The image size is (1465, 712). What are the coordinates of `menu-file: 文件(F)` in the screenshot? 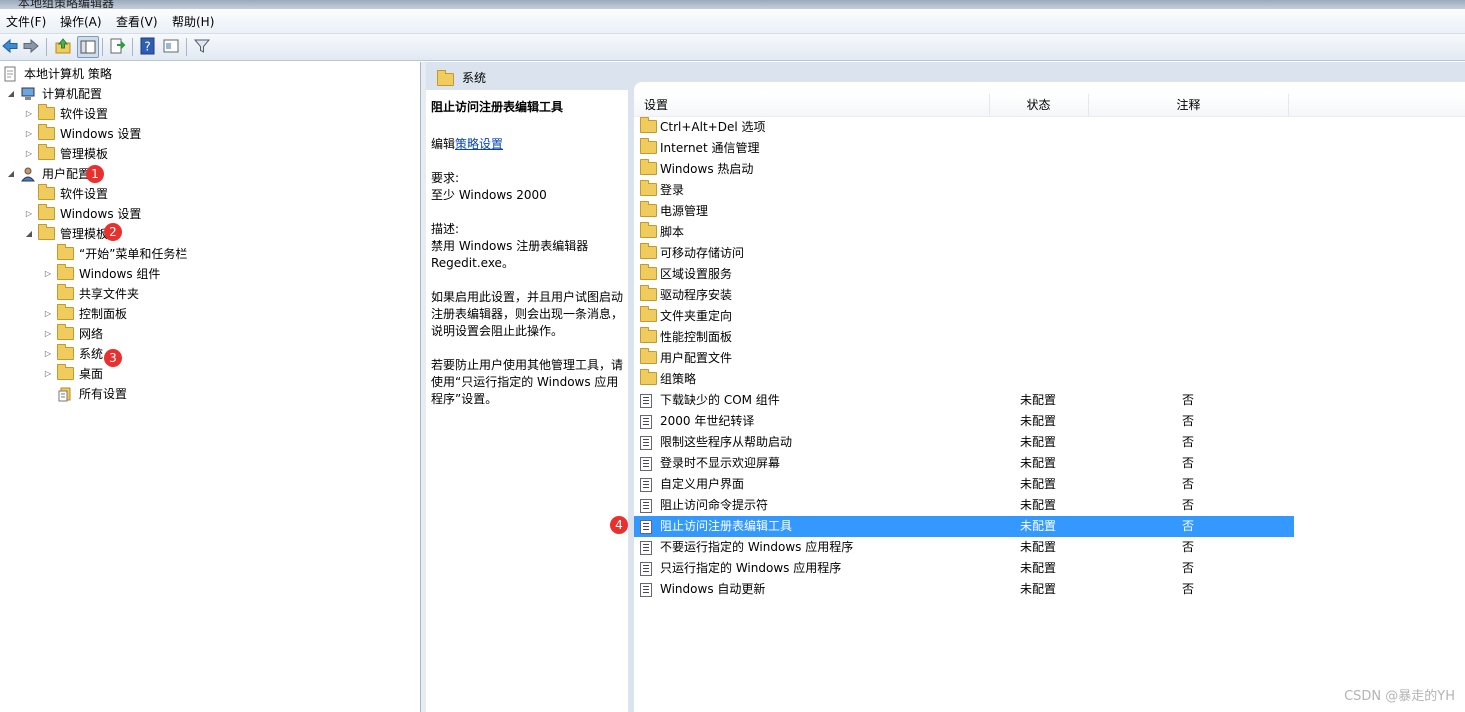 It's located at (26, 21).